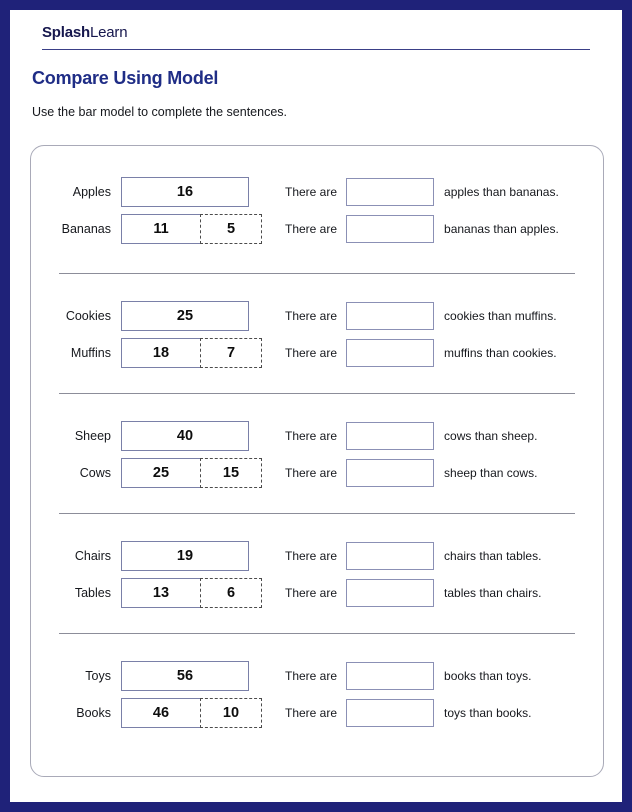  I want to click on logo-bold-text: Splash, so click(66, 32).